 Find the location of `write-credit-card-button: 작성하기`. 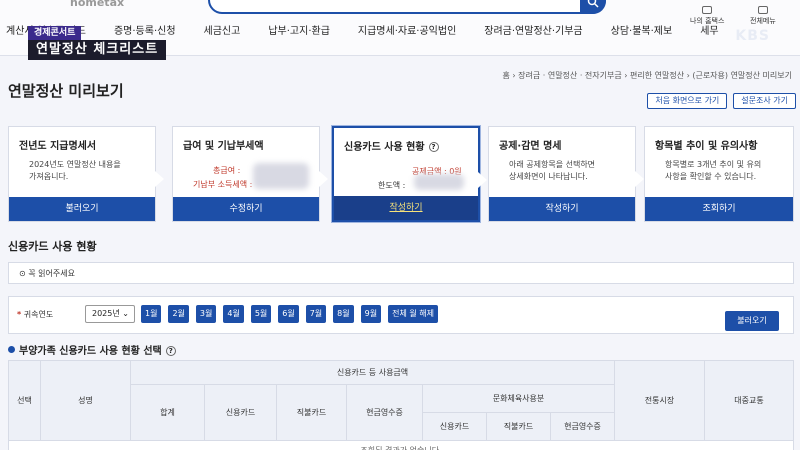

write-credit-card-button: 작성하기 is located at coordinates (406, 208).